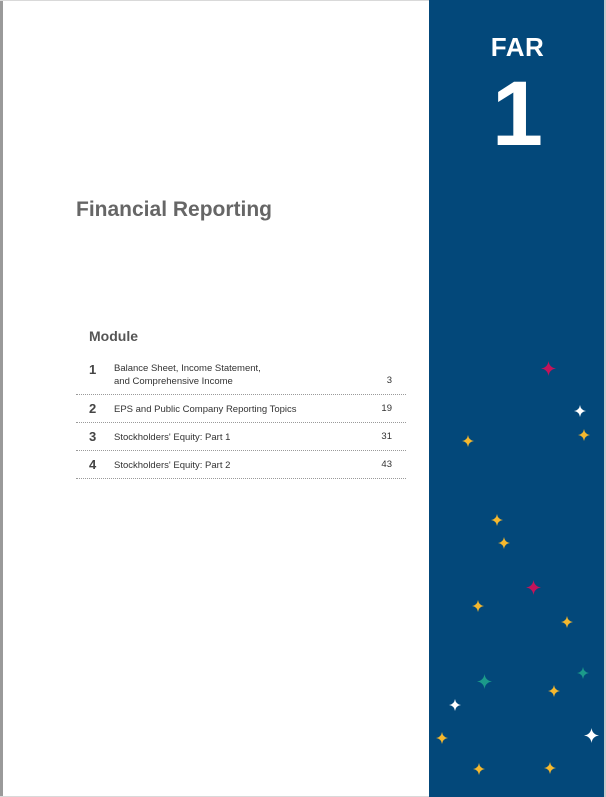 Image resolution: width=606 pixels, height=797 pixels. Describe the element at coordinates (173, 381) in the screenshot. I see `toc-item-label-continued: and Comprehensive Income` at that location.